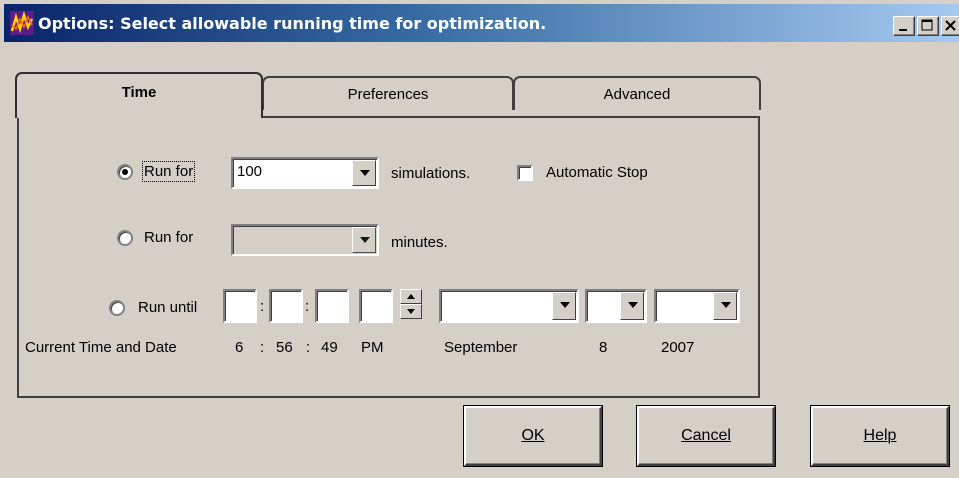 The width and height of the screenshot is (959, 478). What do you see at coordinates (101, 347) in the screenshot?
I see `current-time-label: Current Time and Date` at bounding box center [101, 347].